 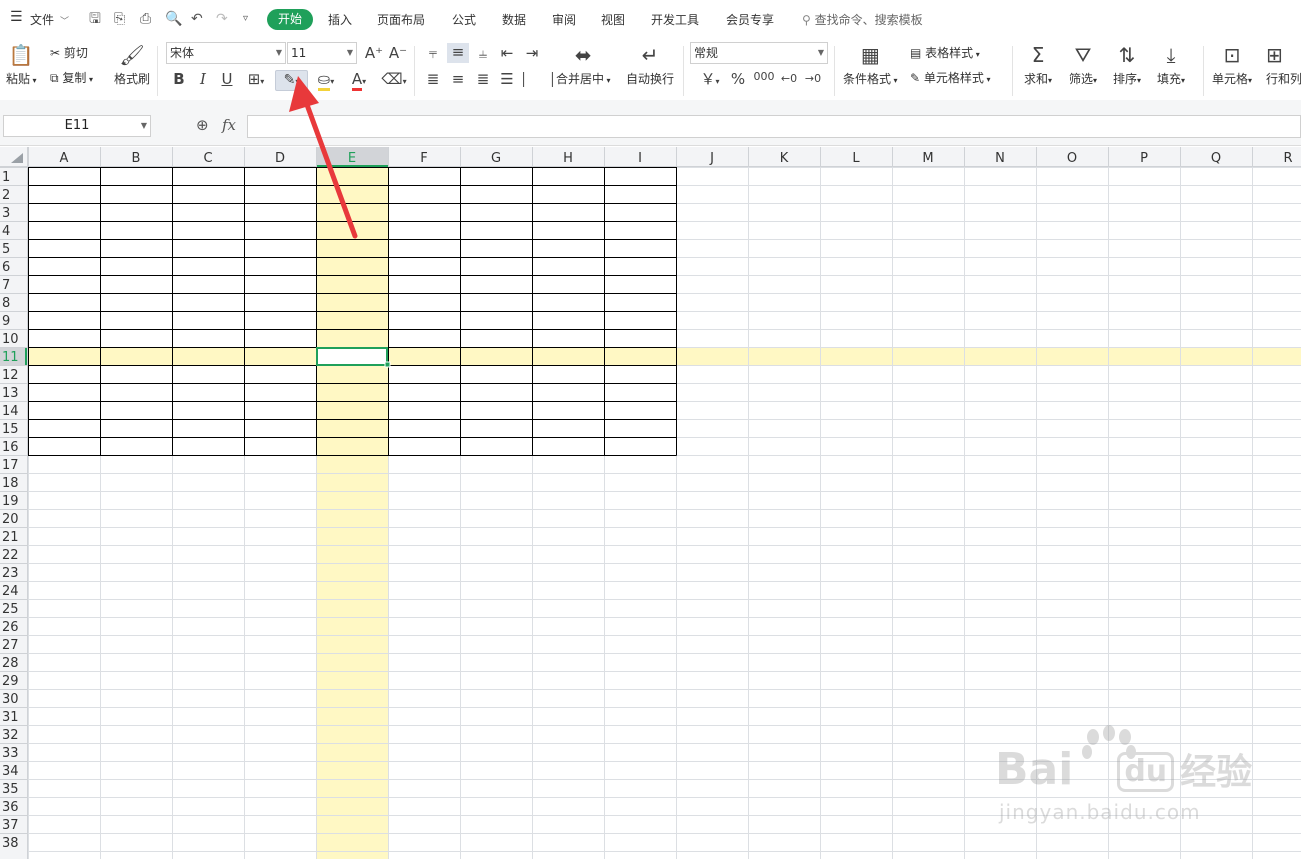 What do you see at coordinates (945, 54) in the screenshot?
I see `table-style-button: ▤ 表格样式 ▾` at bounding box center [945, 54].